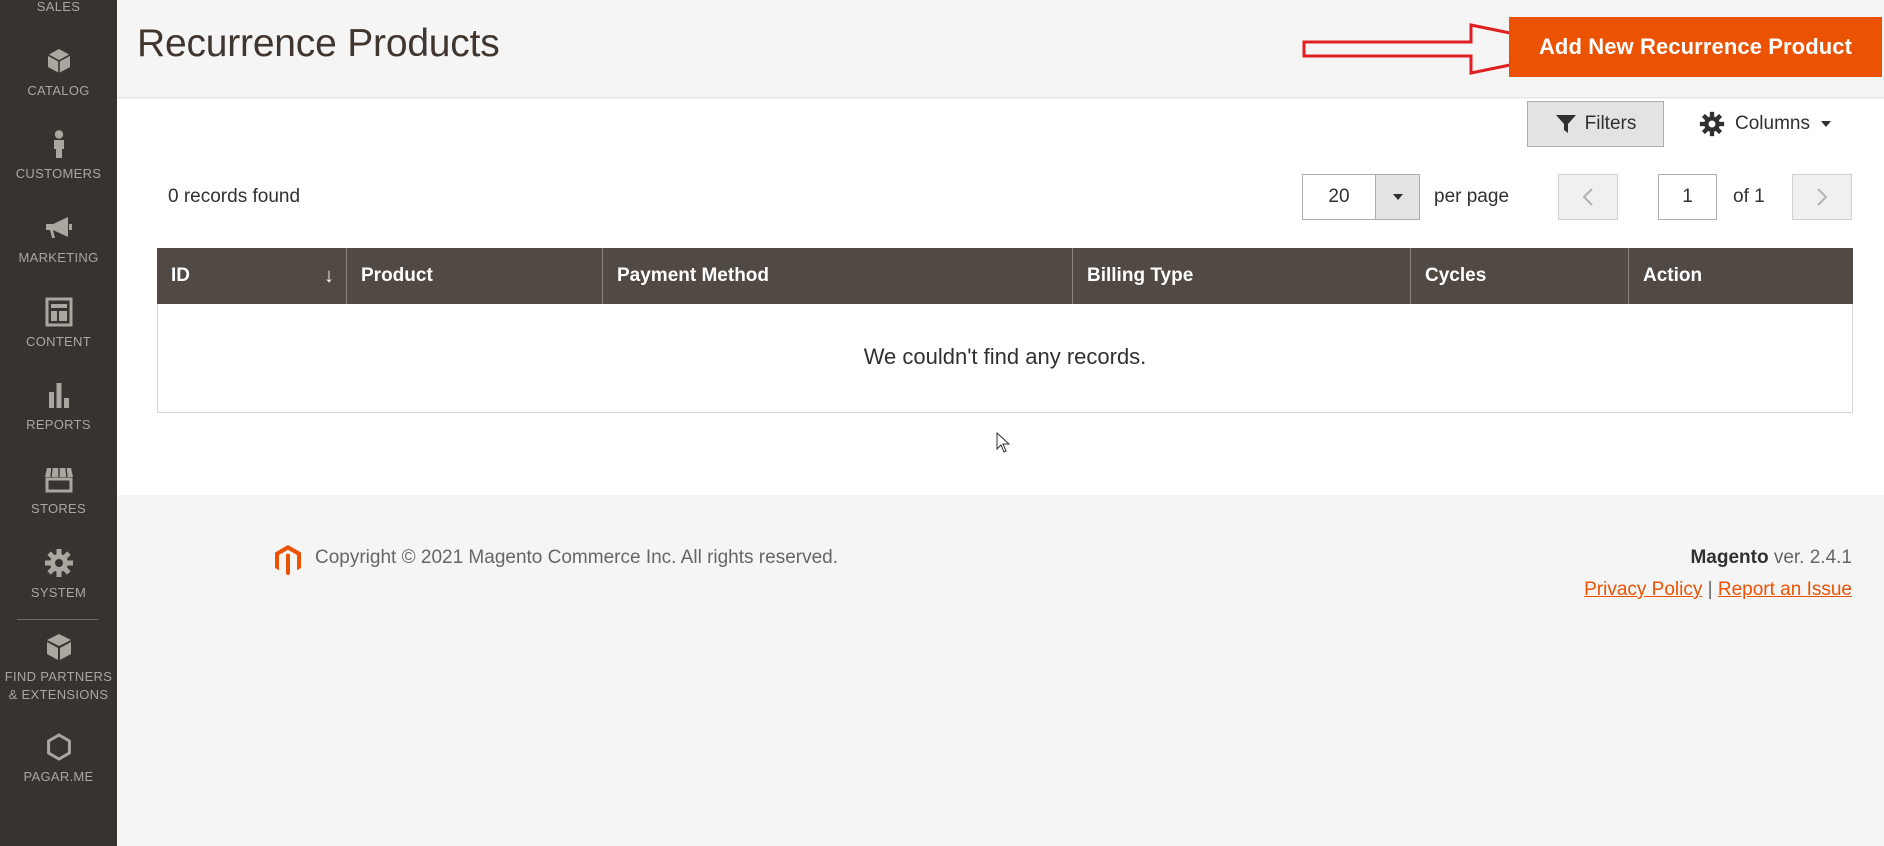  I want to click on current-page-input: 1, so click(1687, 197).